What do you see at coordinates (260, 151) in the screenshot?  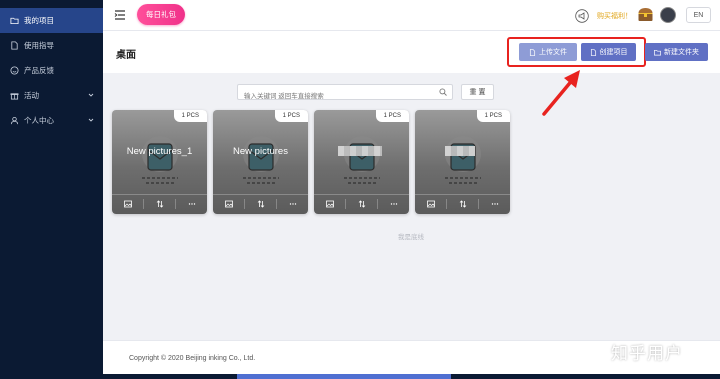 I see `card-title: New pictures` at bounding box center [260, 151].